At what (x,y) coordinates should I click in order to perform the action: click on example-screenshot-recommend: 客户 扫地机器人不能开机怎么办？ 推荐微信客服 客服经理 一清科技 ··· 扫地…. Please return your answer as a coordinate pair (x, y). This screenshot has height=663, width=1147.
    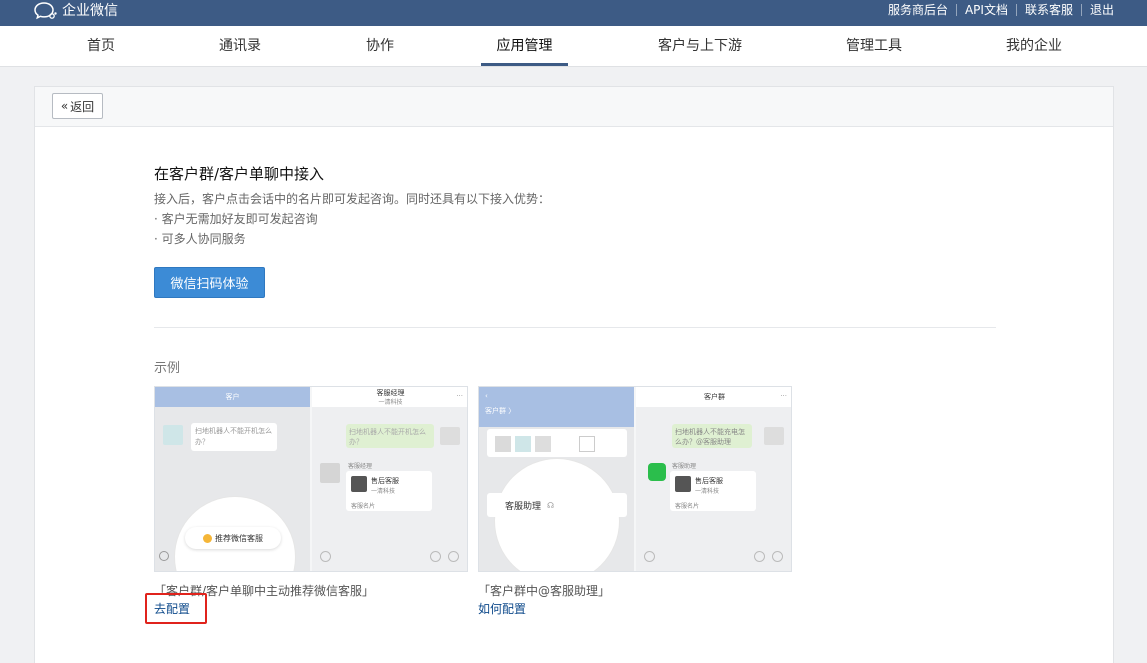
    Looking at the image, I should click on (311, 479).